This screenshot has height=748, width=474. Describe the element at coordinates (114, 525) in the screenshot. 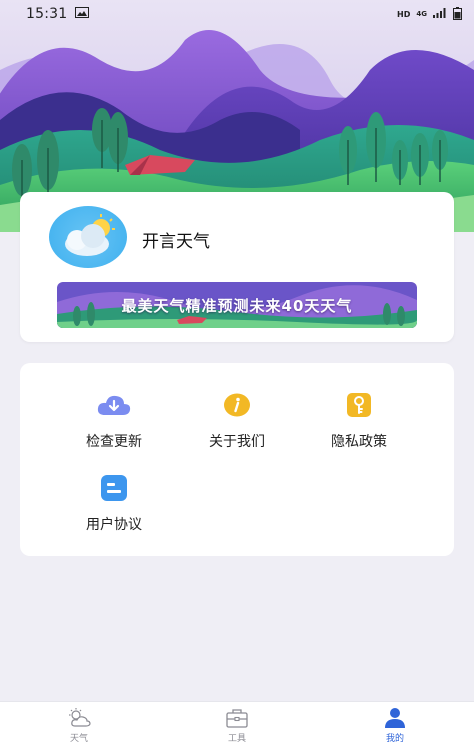

I see `user-agreement-label: 用户协议` at that location.